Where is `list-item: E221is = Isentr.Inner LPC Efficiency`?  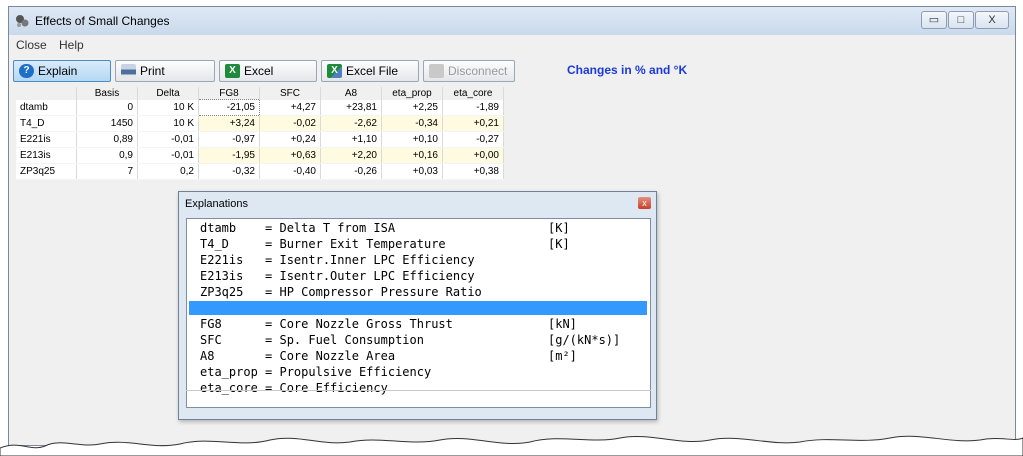
list-item: E221is = Isentr.Inner LPC Efficiency is located at coordinates (337, 260).